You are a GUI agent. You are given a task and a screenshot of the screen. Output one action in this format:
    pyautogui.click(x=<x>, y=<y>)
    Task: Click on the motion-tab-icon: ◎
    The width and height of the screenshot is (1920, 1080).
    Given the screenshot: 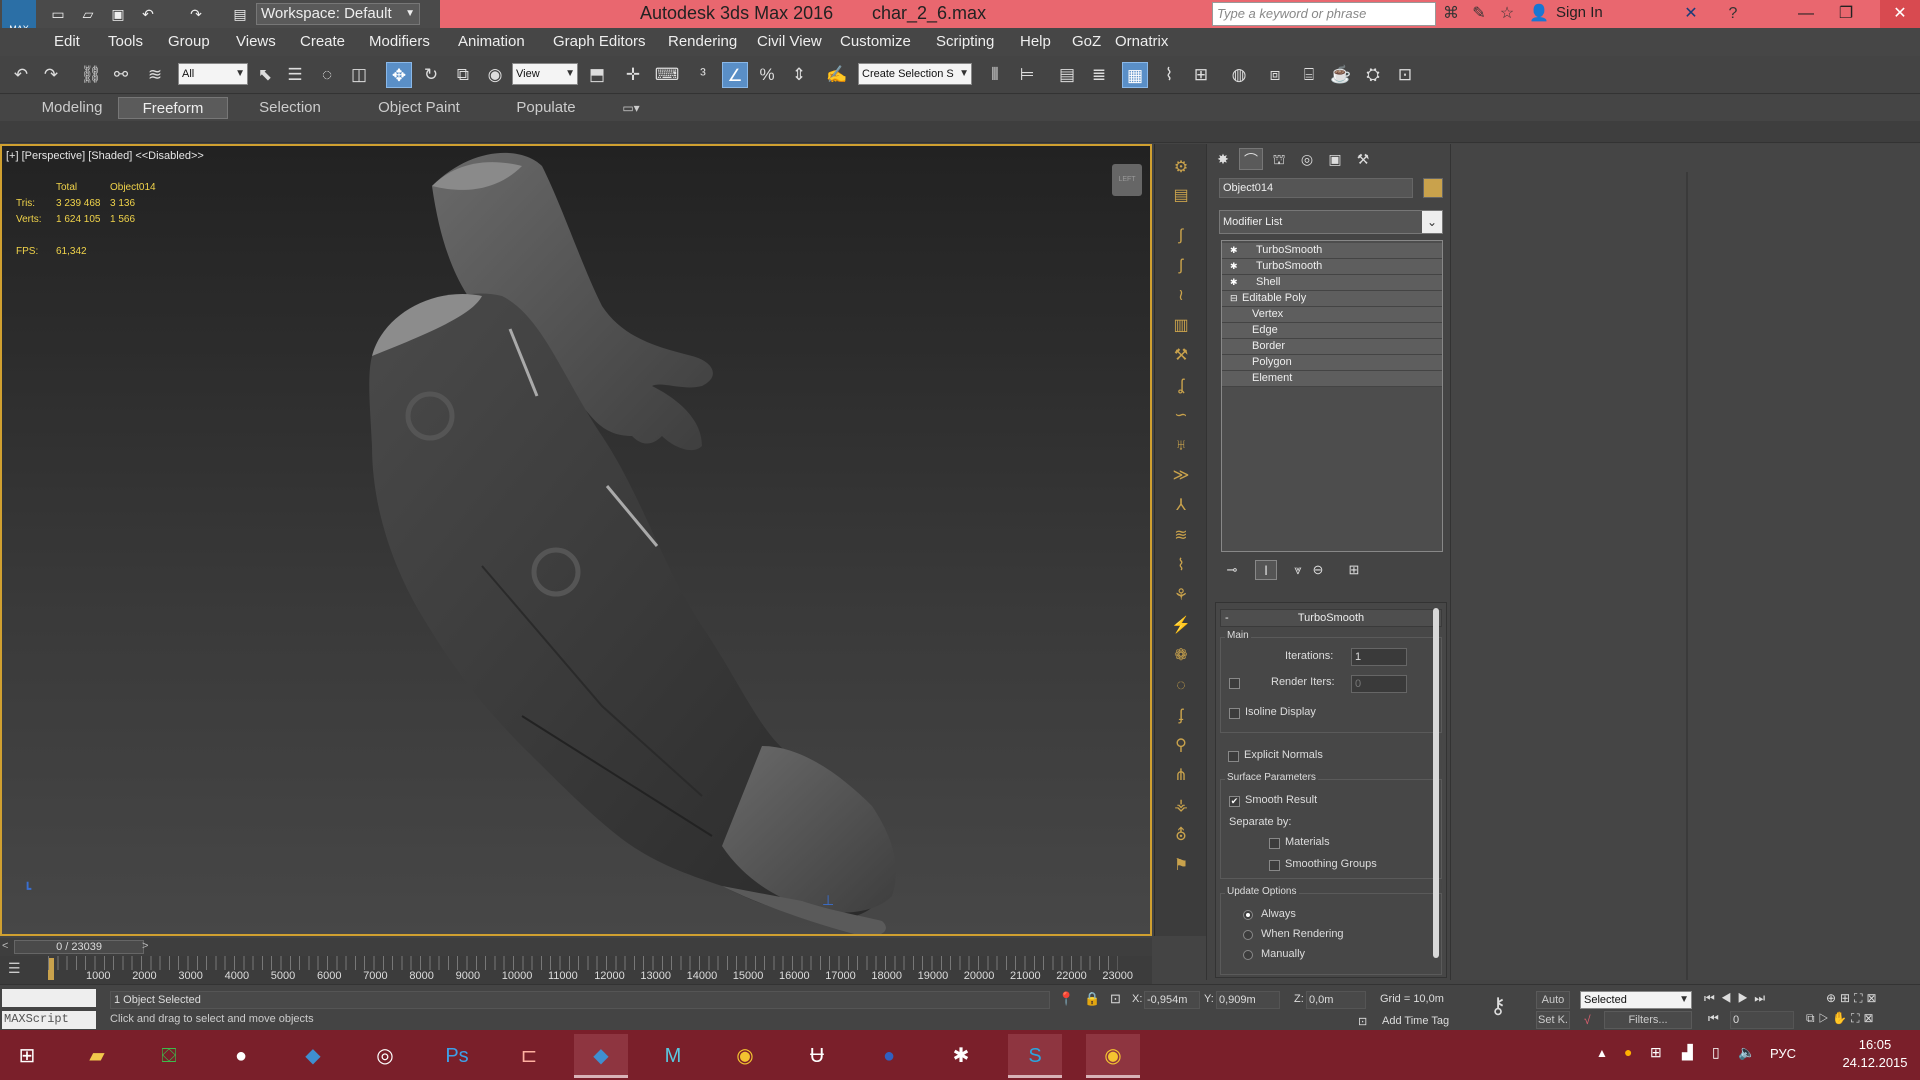 What is the action you would take?
    pyautogui.click(x=1307, y=159)
    